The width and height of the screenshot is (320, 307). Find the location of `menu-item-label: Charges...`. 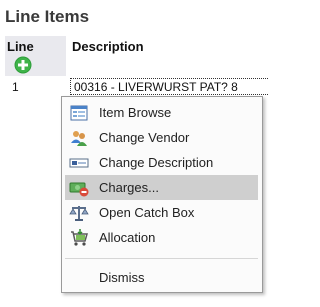

menu-item-label: Charges... is located at coordinates (129, 187).